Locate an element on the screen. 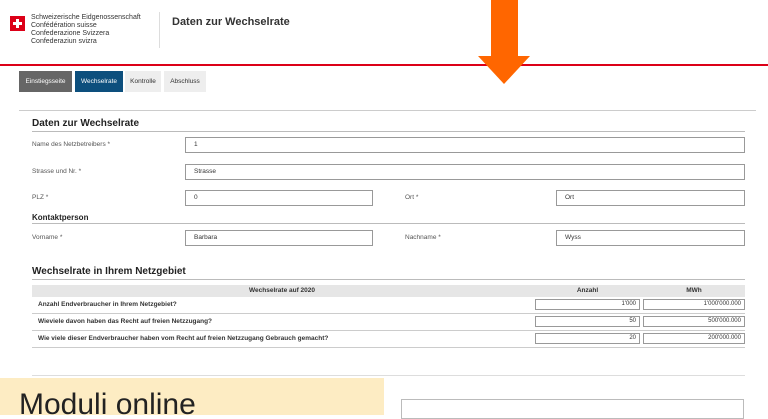  street-label: Strasse und Nr. * is located at coordinates (57, 171).